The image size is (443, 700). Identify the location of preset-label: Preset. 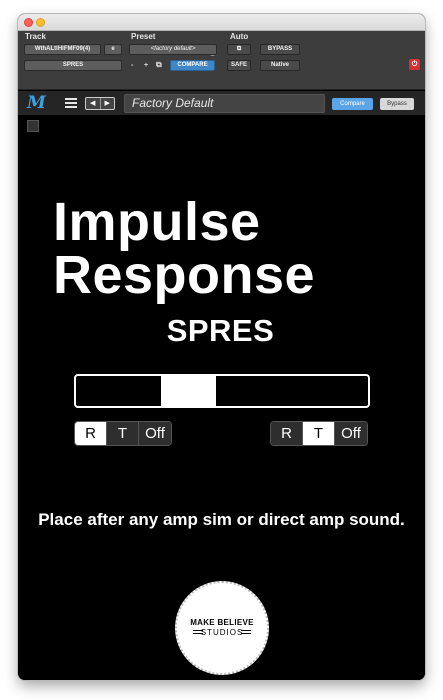
(143, 36).